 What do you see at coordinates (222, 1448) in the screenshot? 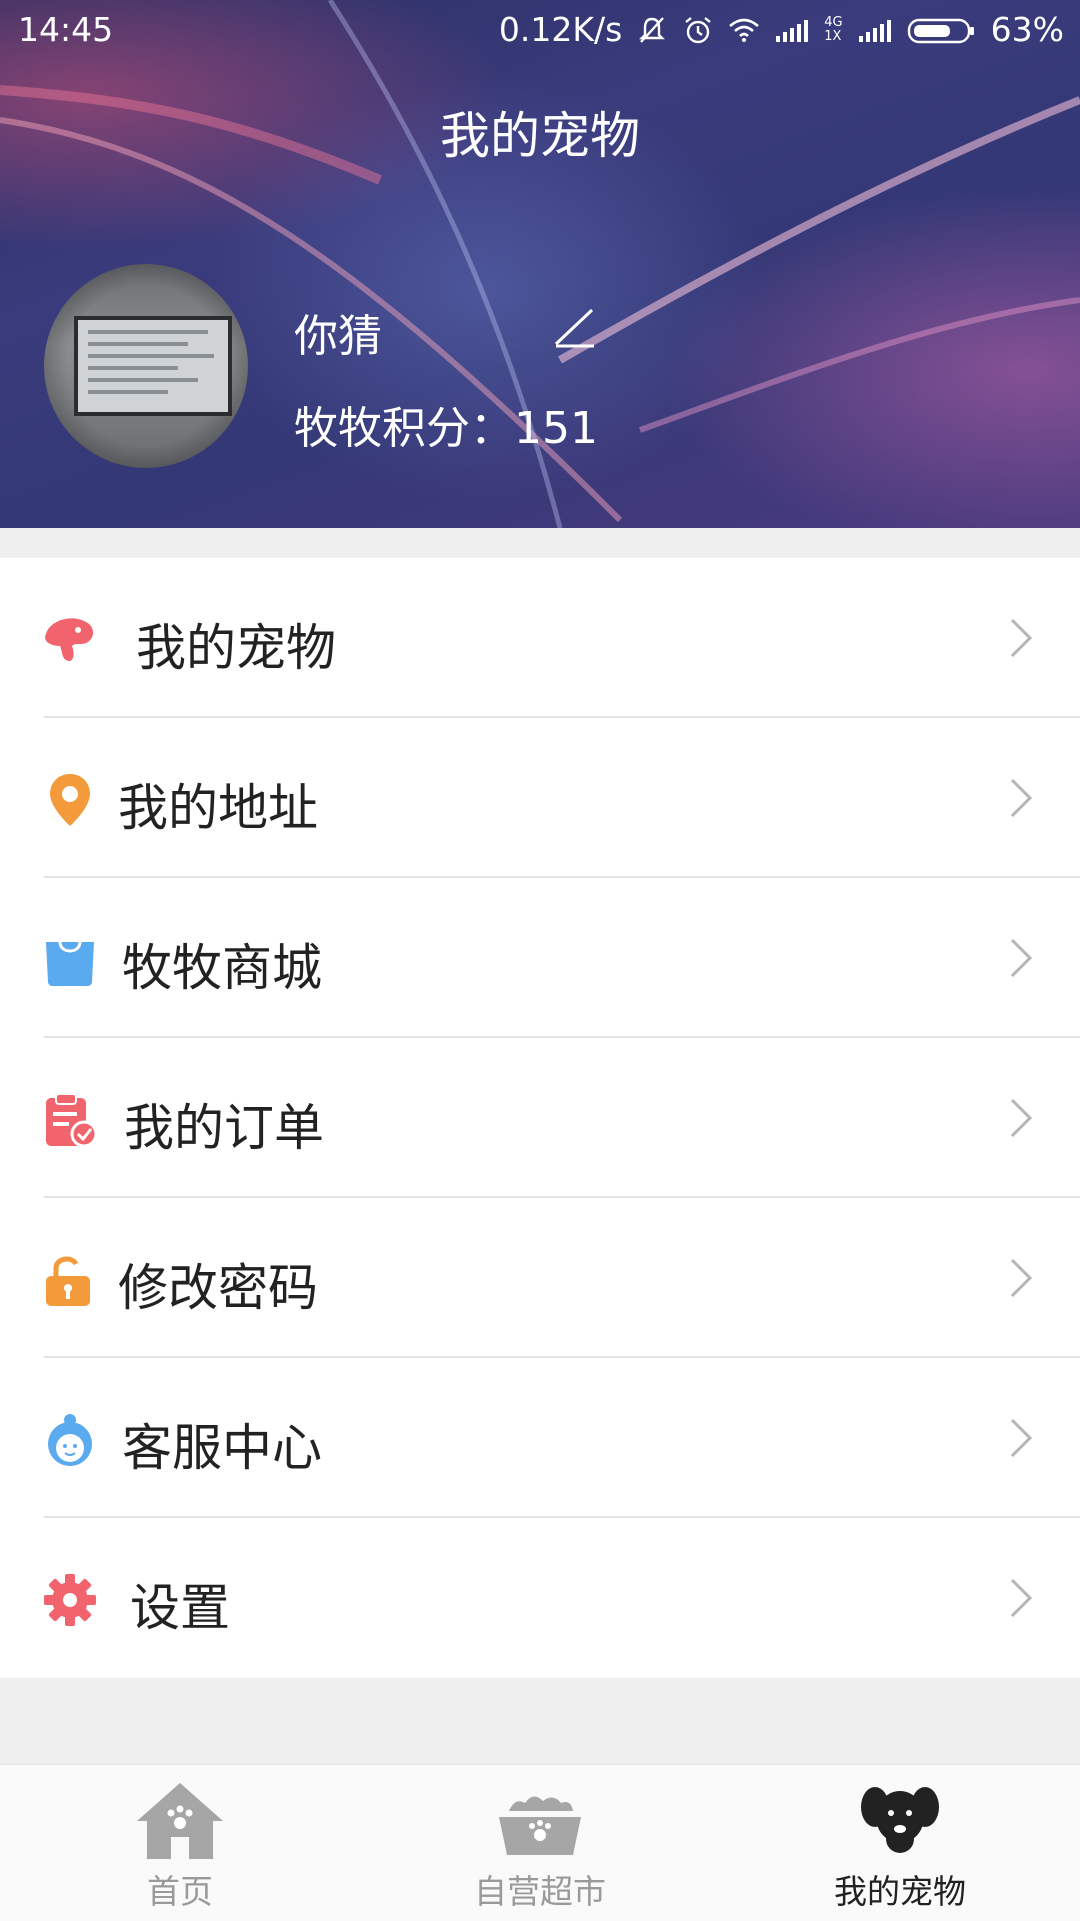
I see `menu-item-label: 客服中心` at bounding box center [222, 1448].